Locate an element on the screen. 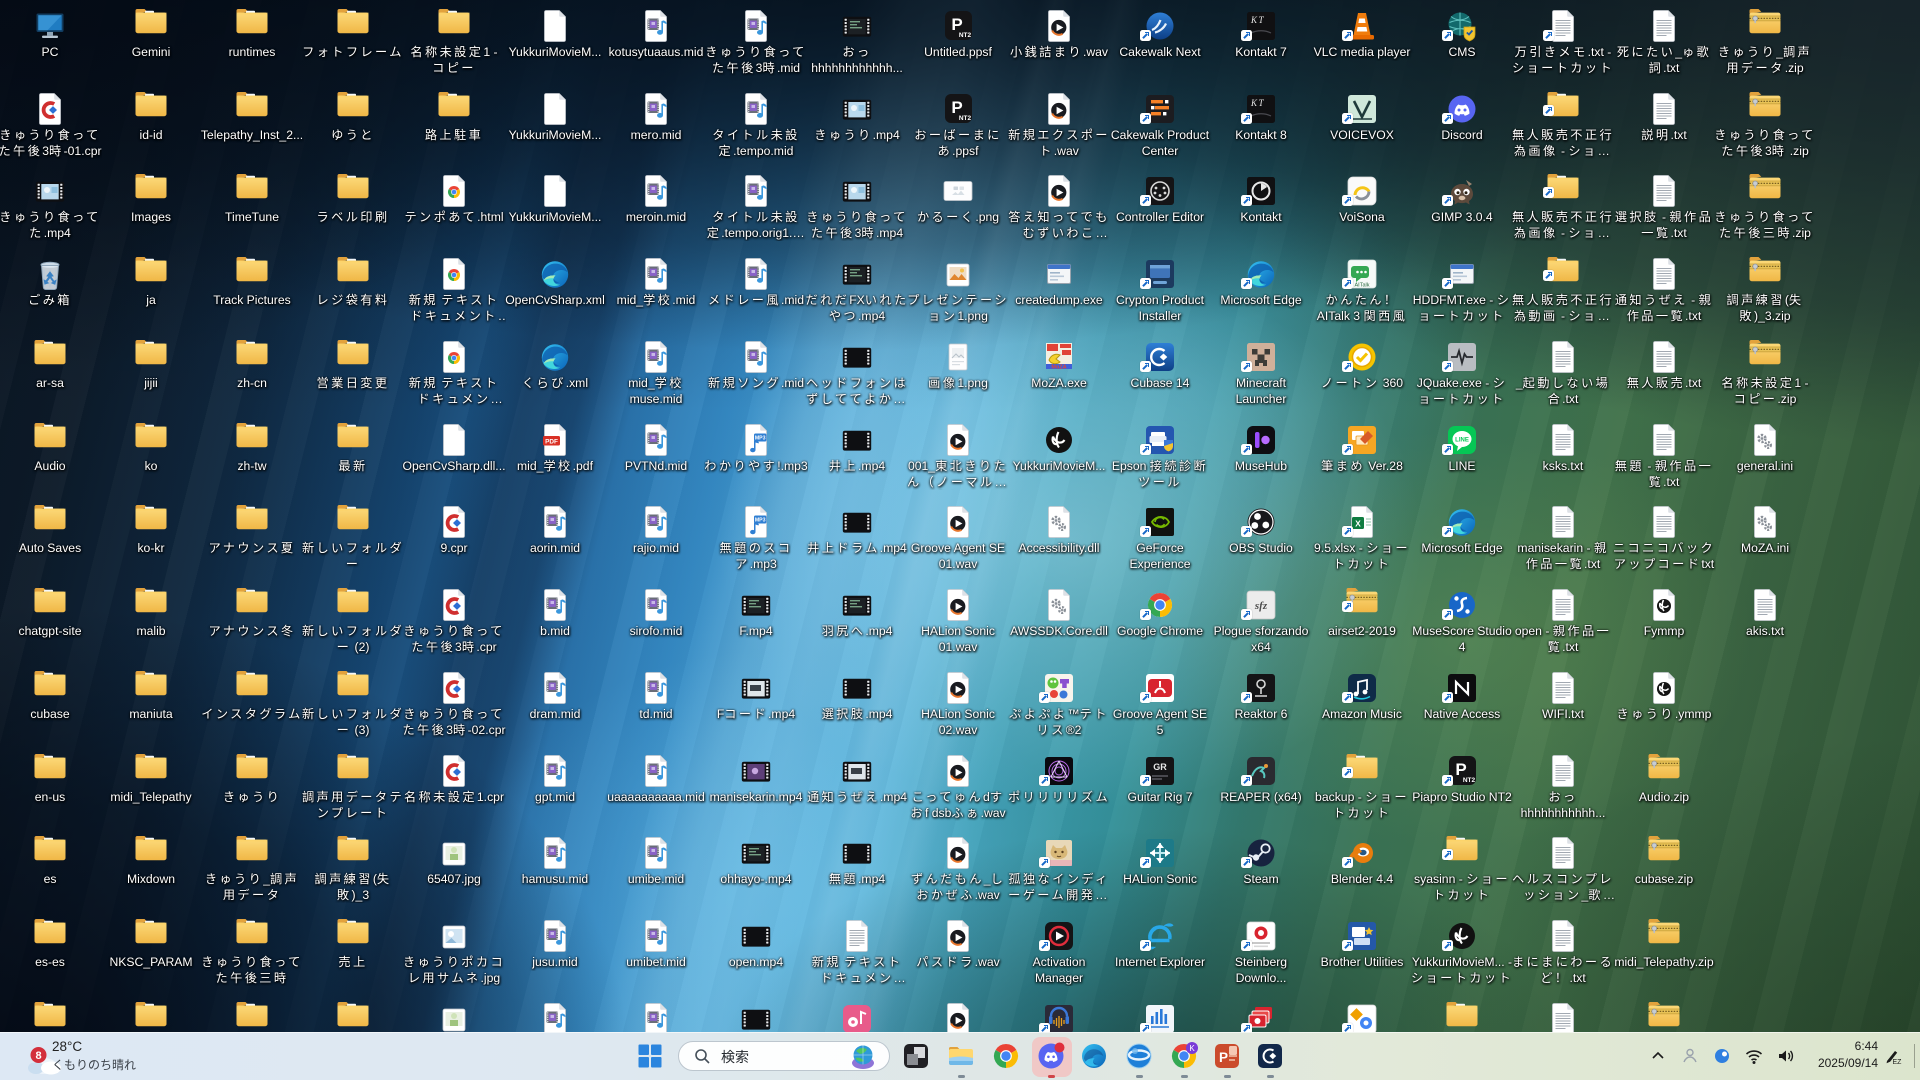  svg-text: P is located at coordinates (1223, 1057).